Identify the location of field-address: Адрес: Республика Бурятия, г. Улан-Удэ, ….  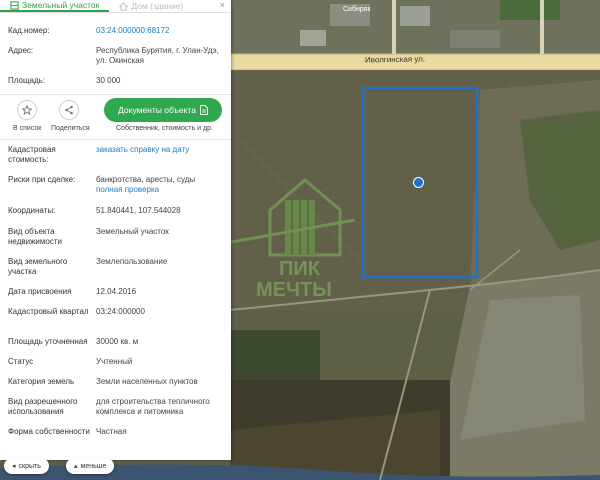
(115, 56).